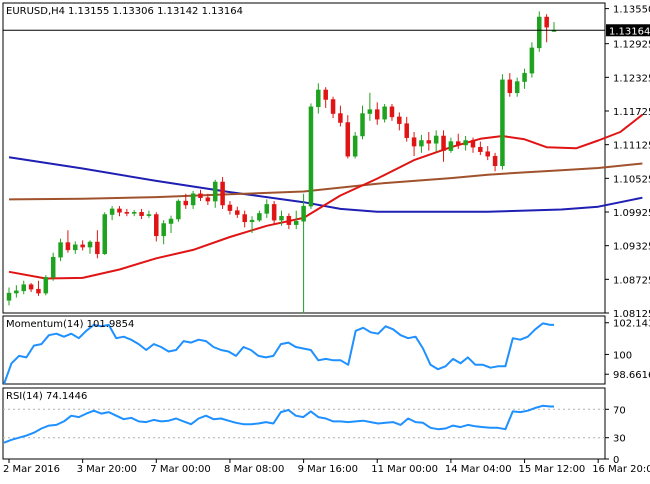  Describe the element at coordinates (404, 469) in the screenshot. I see `x-tick-label: 11 Mar 00:00` at that location.